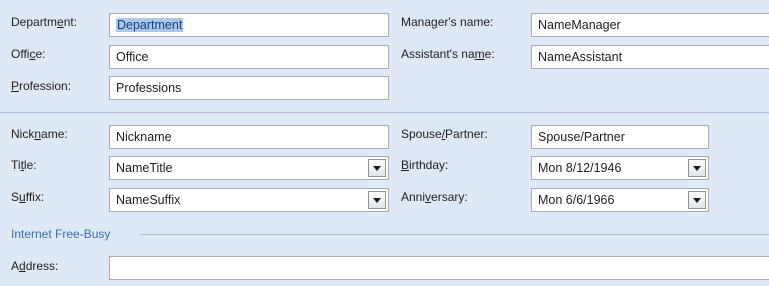 The width and height of the screenshot is (769, 286). Describe the element at coordinates (28, 197) in the screenshot. I see `suffix-label: Suffix:` at that location.